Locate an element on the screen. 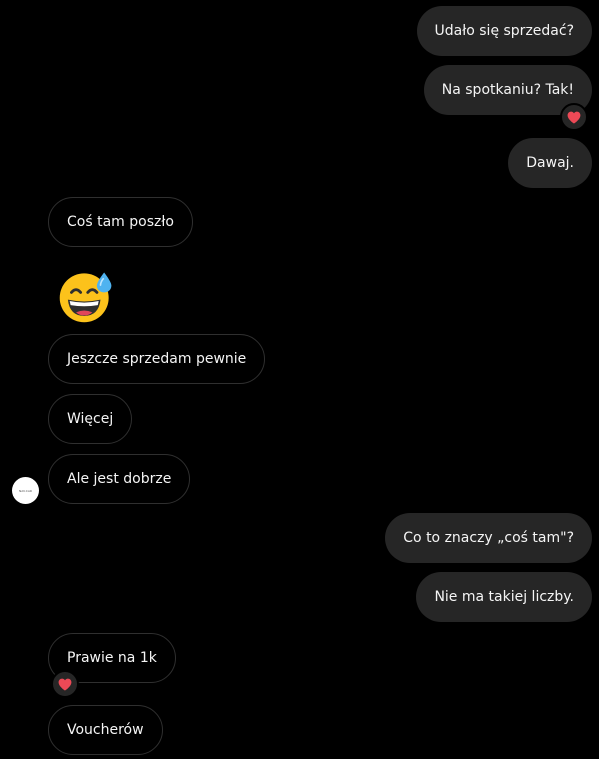 Image resolution: width=599 pixels, height=759 pixels. message-text: Jeszcze sprzedam pewnie is located at coordinates (157, 359).